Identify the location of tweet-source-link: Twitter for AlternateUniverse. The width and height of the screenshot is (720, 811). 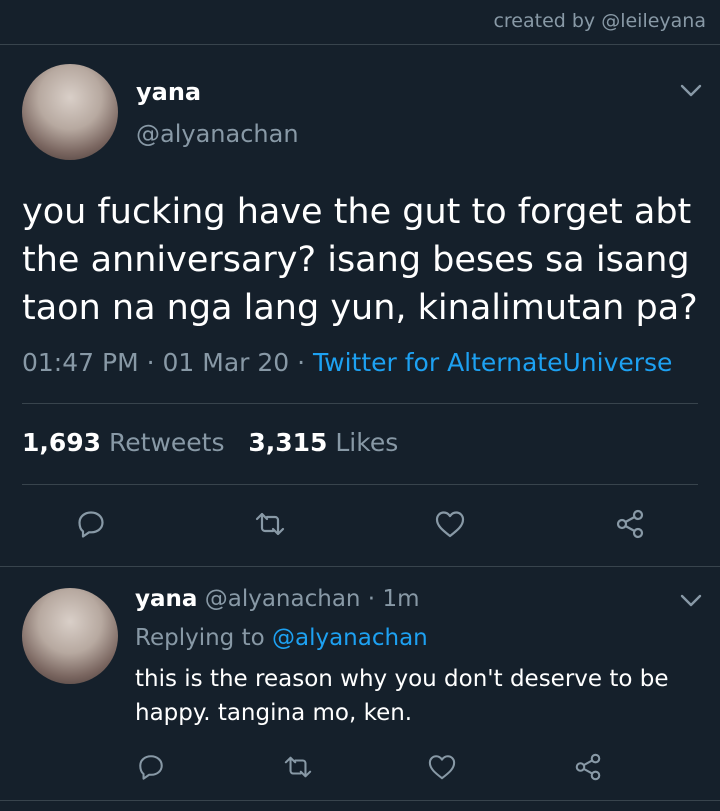
(492, 362).